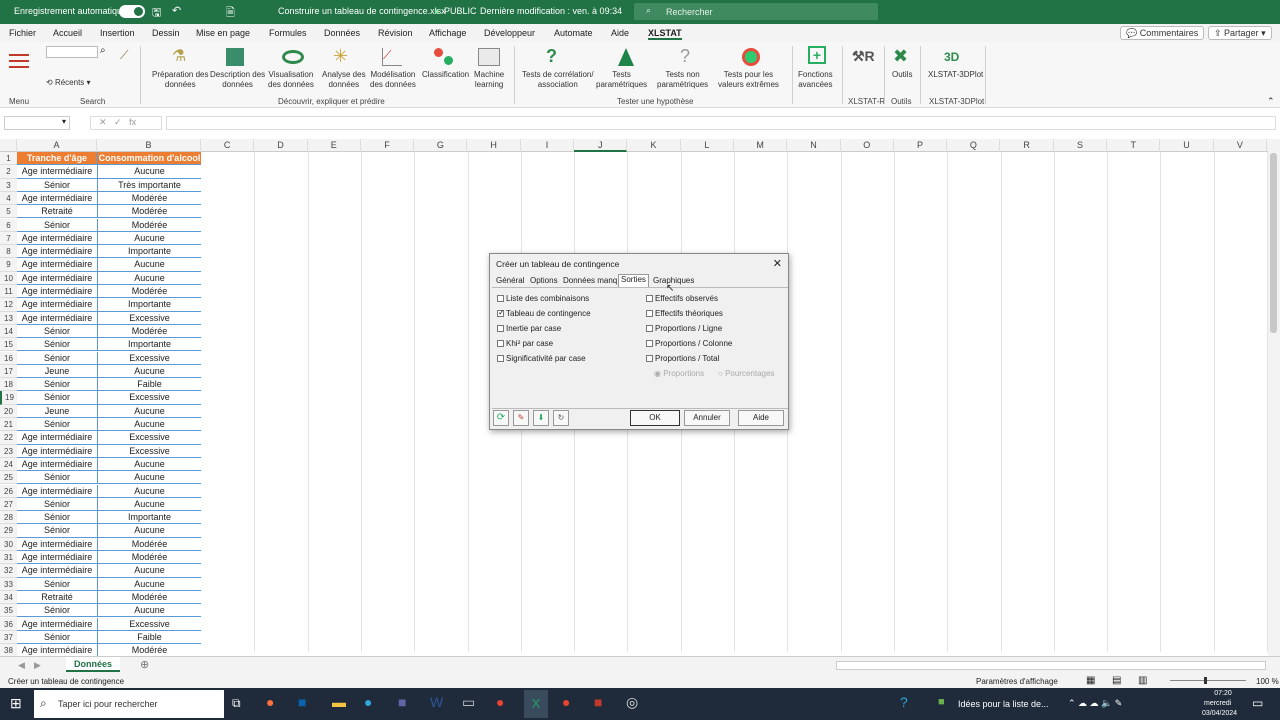  Describe the element at coordinates (67, 33) in the screenshot. I see `menu-accueil: Accueil` at that location.